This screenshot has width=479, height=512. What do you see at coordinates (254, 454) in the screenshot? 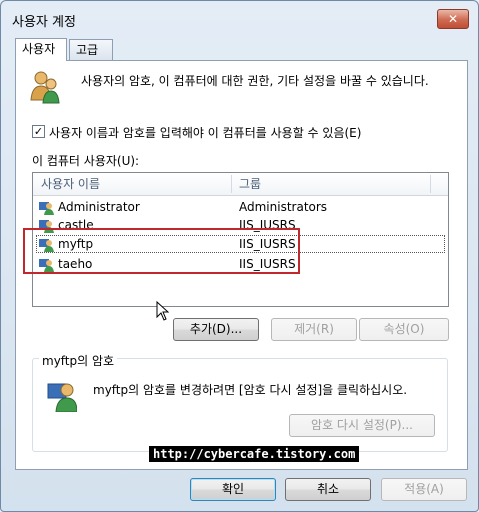
I see `watermark-text: http://cybercafe.tistory.com` at bounding box center [254, 454].